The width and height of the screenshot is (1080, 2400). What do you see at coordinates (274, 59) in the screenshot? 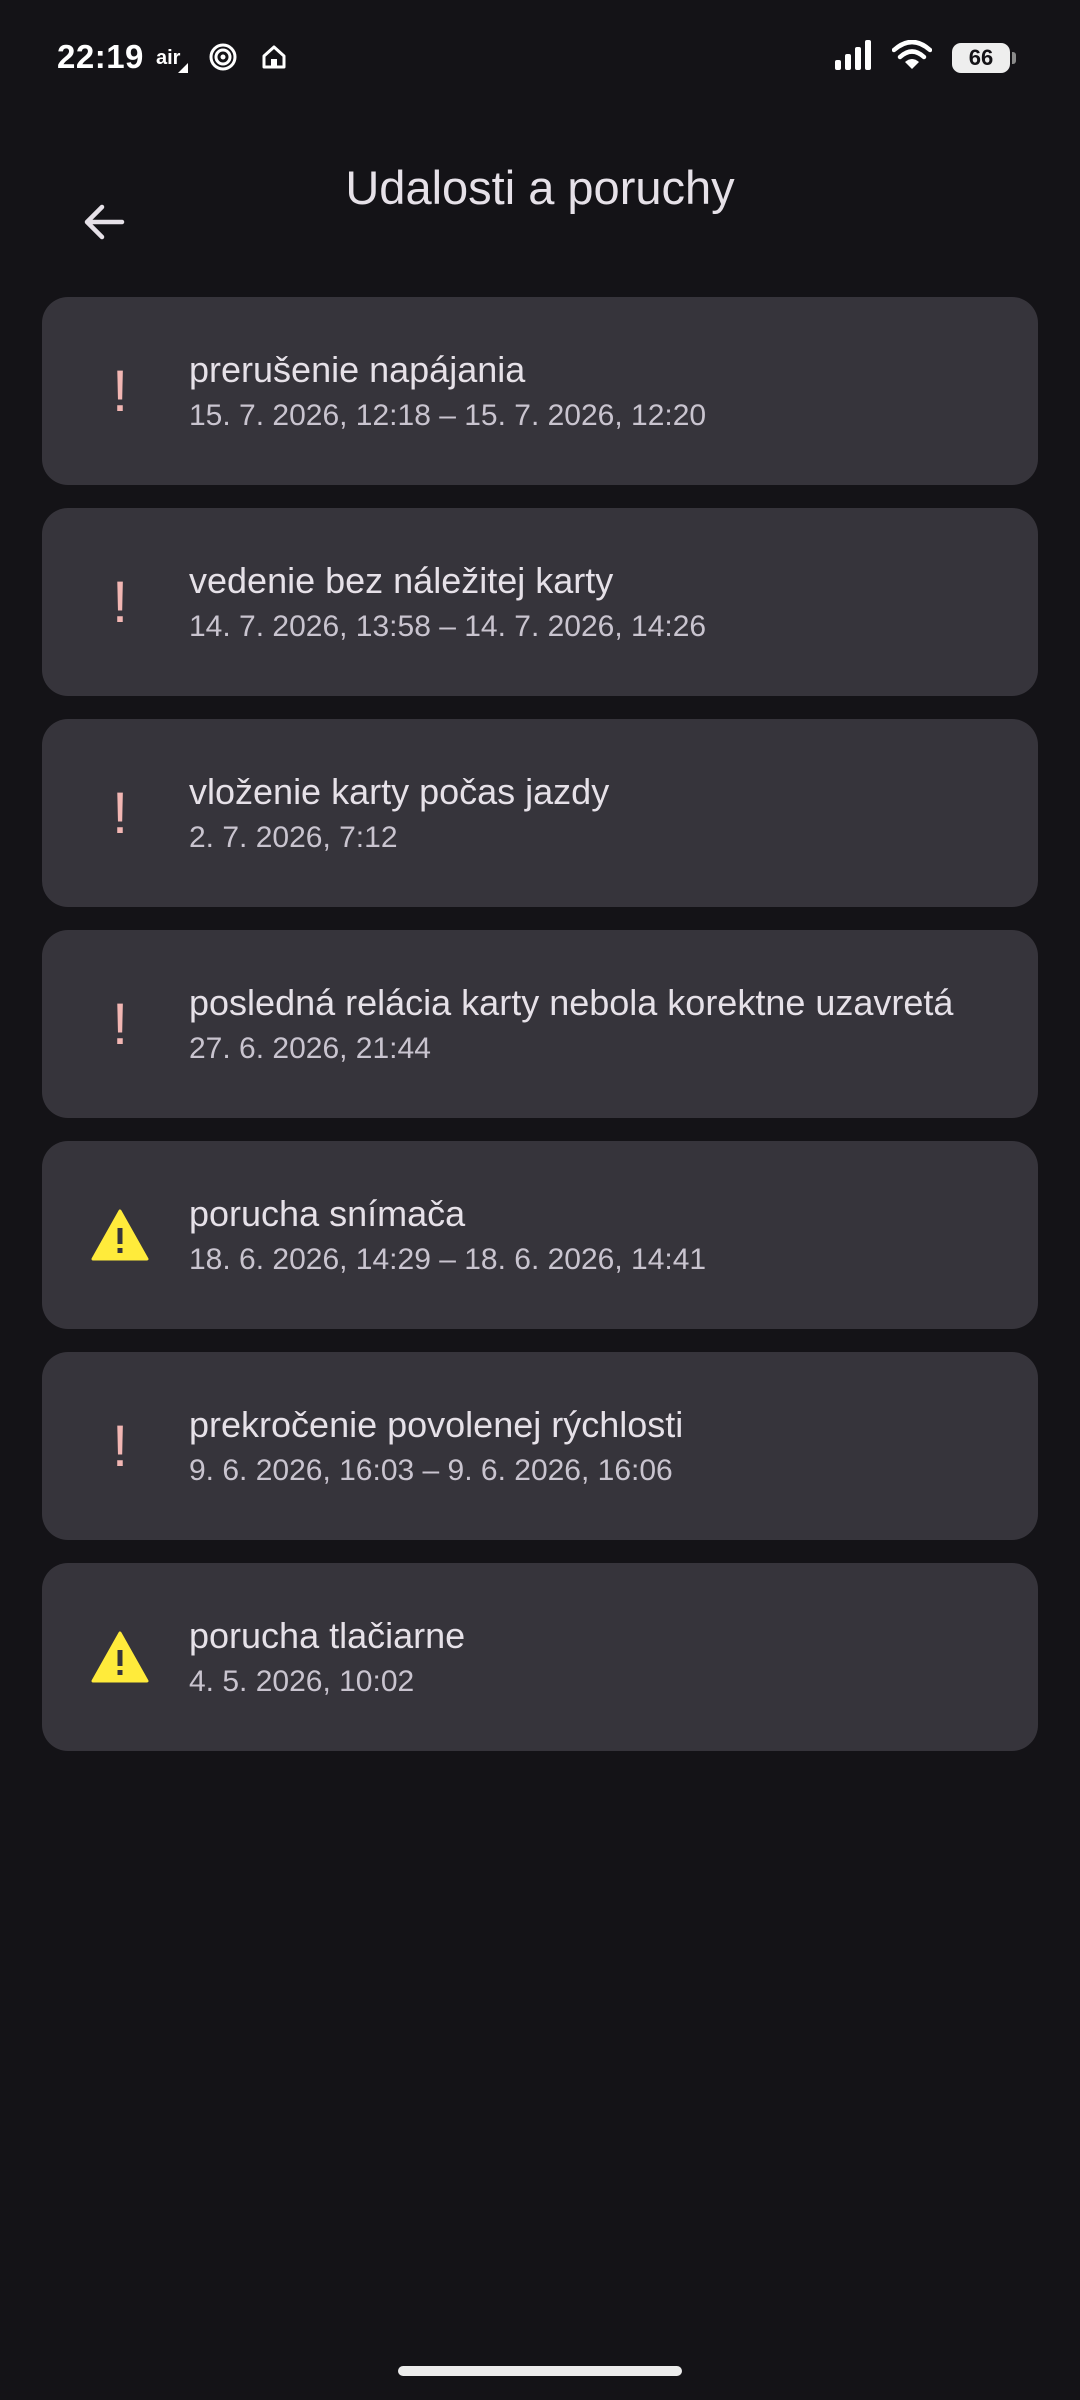
I see `home-icon` at bounding box center [274, 59].